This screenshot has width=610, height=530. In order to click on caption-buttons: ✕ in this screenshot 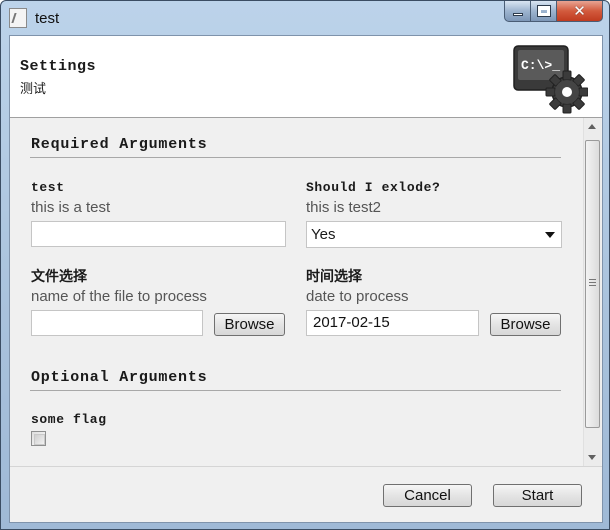, I will do `click(553, 12)`.